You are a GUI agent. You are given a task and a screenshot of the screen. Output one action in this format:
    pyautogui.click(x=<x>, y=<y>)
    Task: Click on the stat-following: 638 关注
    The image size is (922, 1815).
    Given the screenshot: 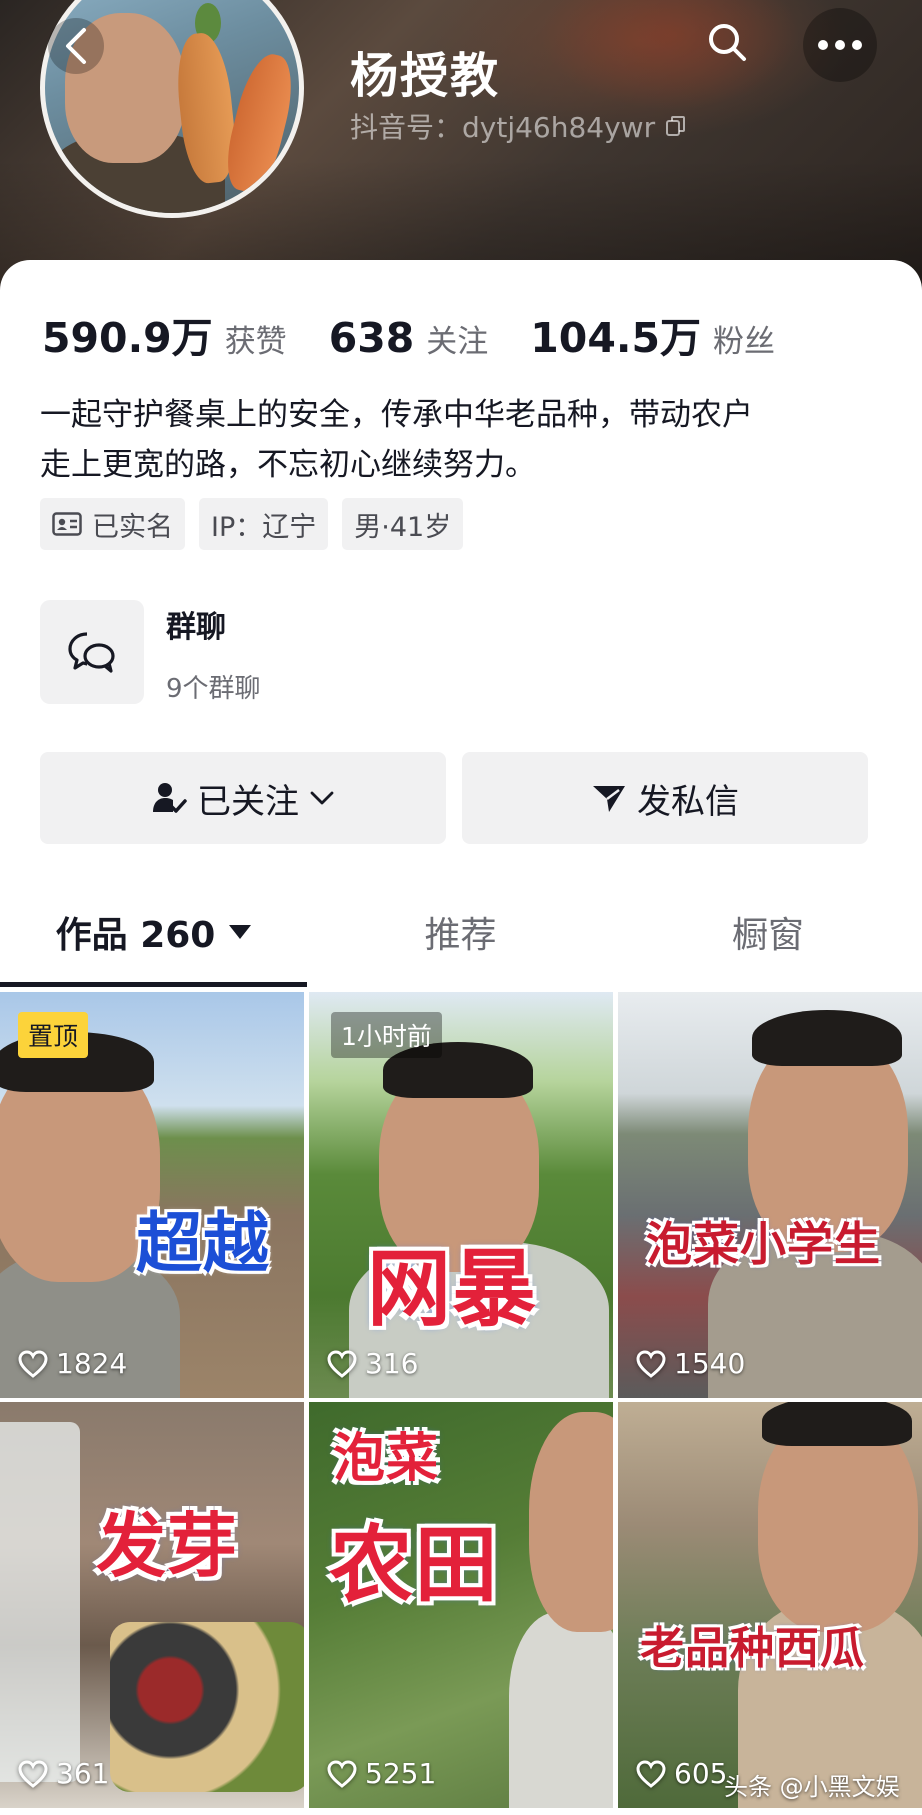 What is the action you would take?
    pyautogui.click(x=409, y=338)
    